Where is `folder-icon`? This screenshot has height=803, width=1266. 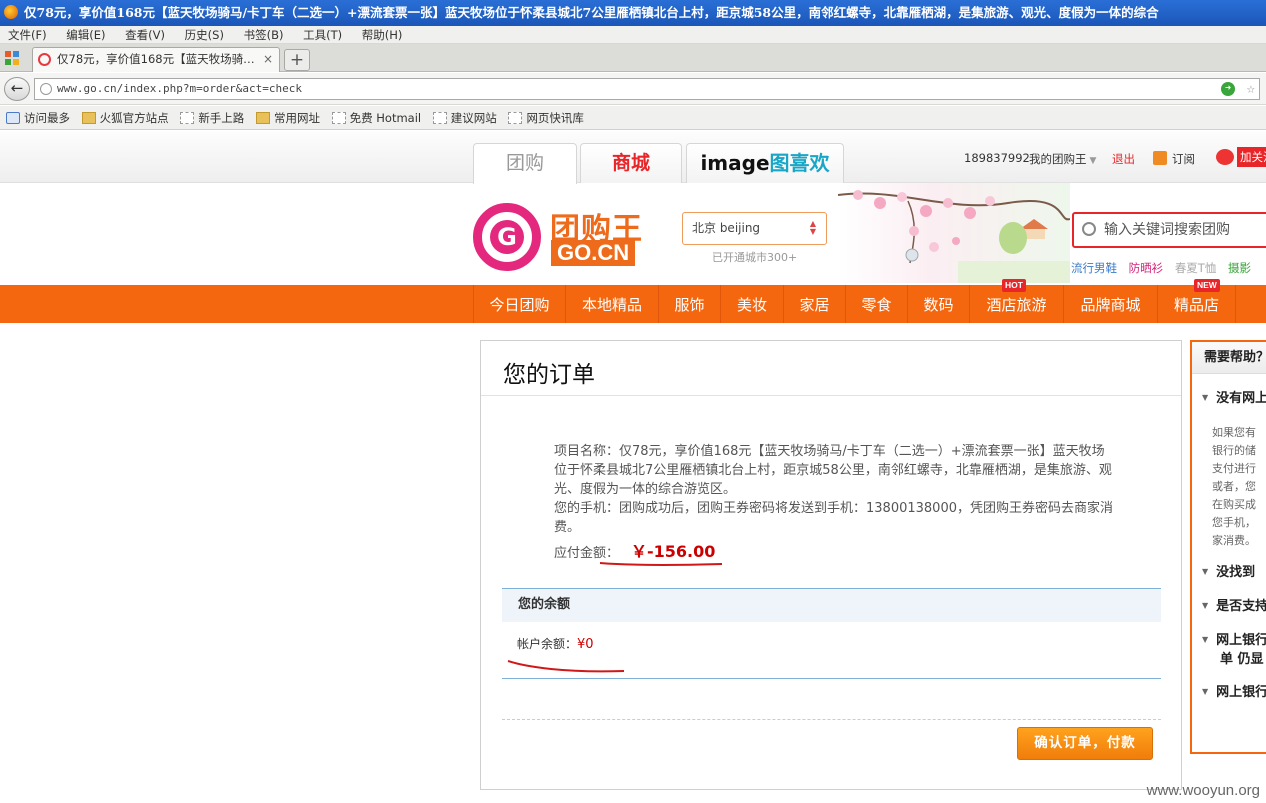
folder-icon is located at coordinates (262, 118).